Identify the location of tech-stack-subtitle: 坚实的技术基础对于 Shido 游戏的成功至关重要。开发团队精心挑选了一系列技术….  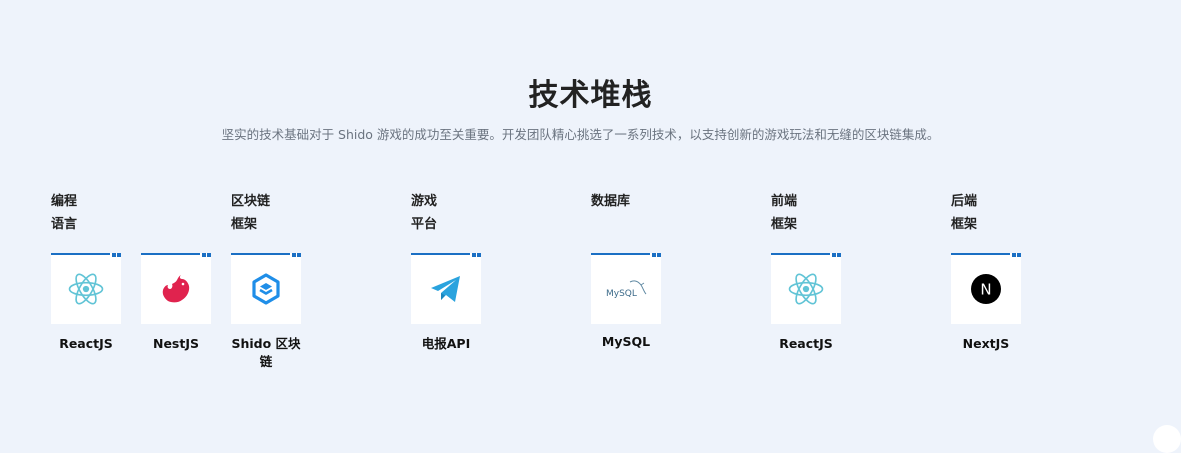
(580, 134).